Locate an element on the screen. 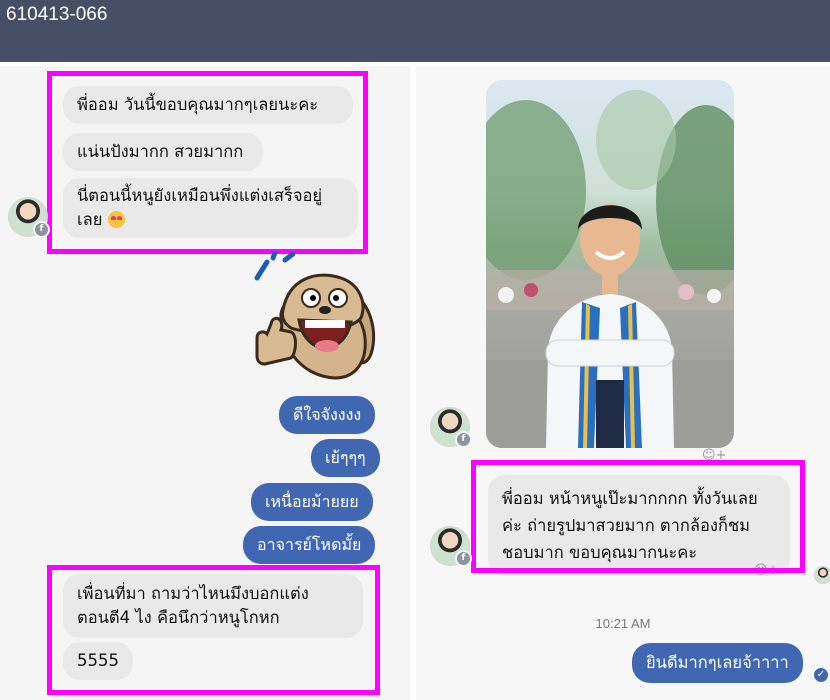  sent-message-bubble: เหนื่อยม้ายยย is located at coordinates (312, 502).